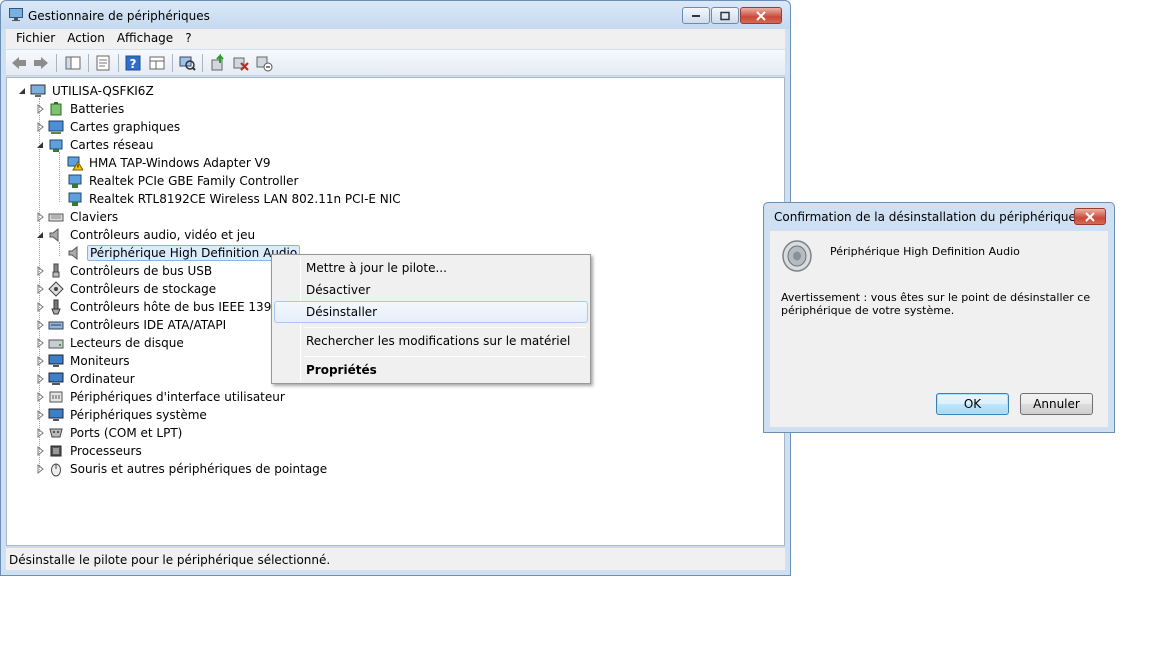 The image size is (1152, 648). I want to click on processor-icon, so click(56, 451).